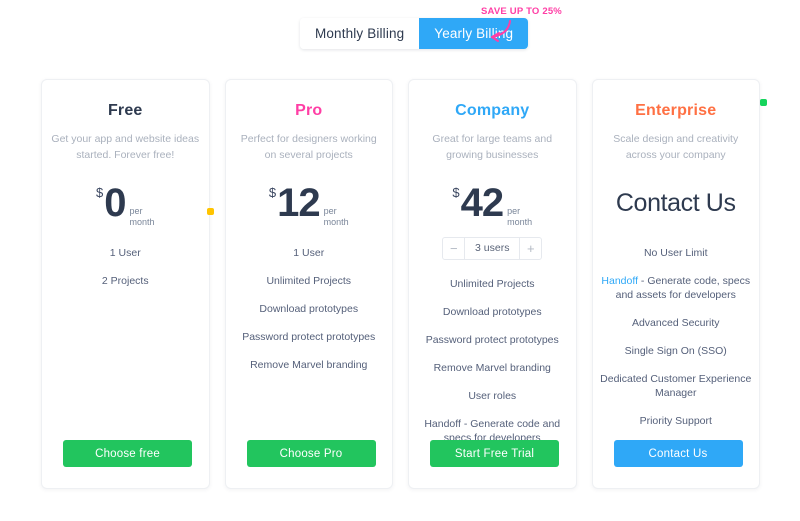  What do you see at coordinates (125, 267) in the screenshot?
I see `feature-list-free: 1 User 2 Projects` at bounding box center [125, 267].